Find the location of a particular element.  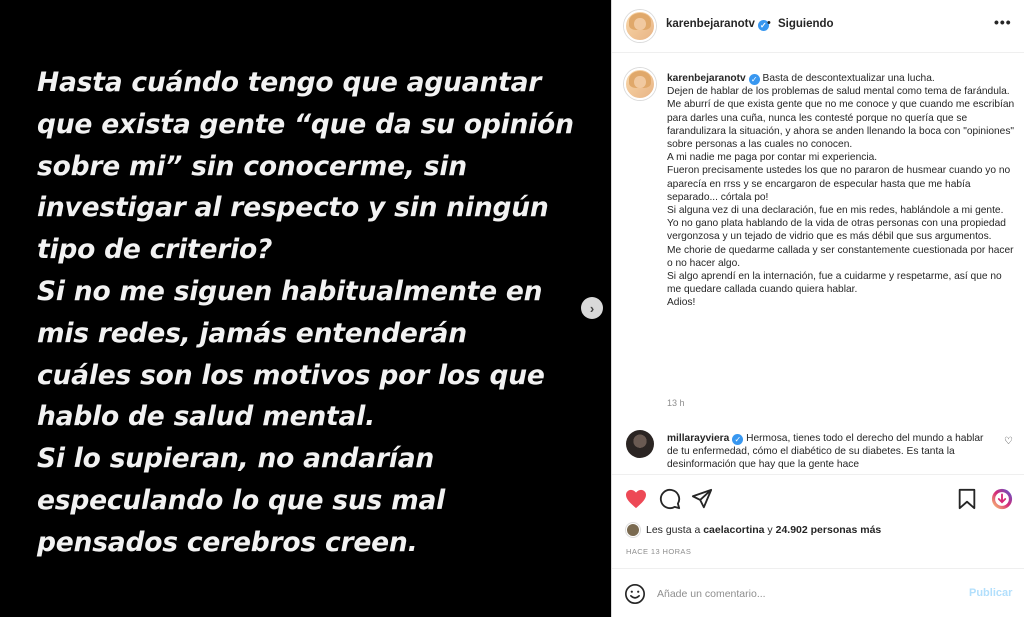

commenter-username: millarayviera is located at coordinates (698, 438).